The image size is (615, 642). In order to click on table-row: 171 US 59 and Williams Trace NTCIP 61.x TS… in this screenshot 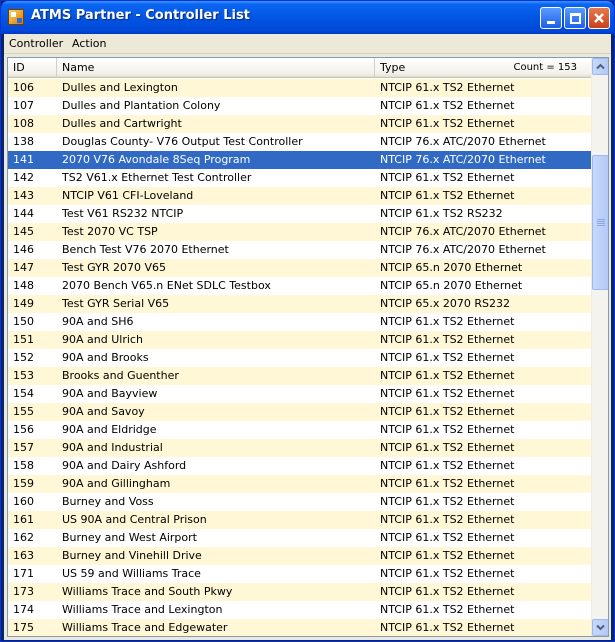, I will do `click(299, 574)`.